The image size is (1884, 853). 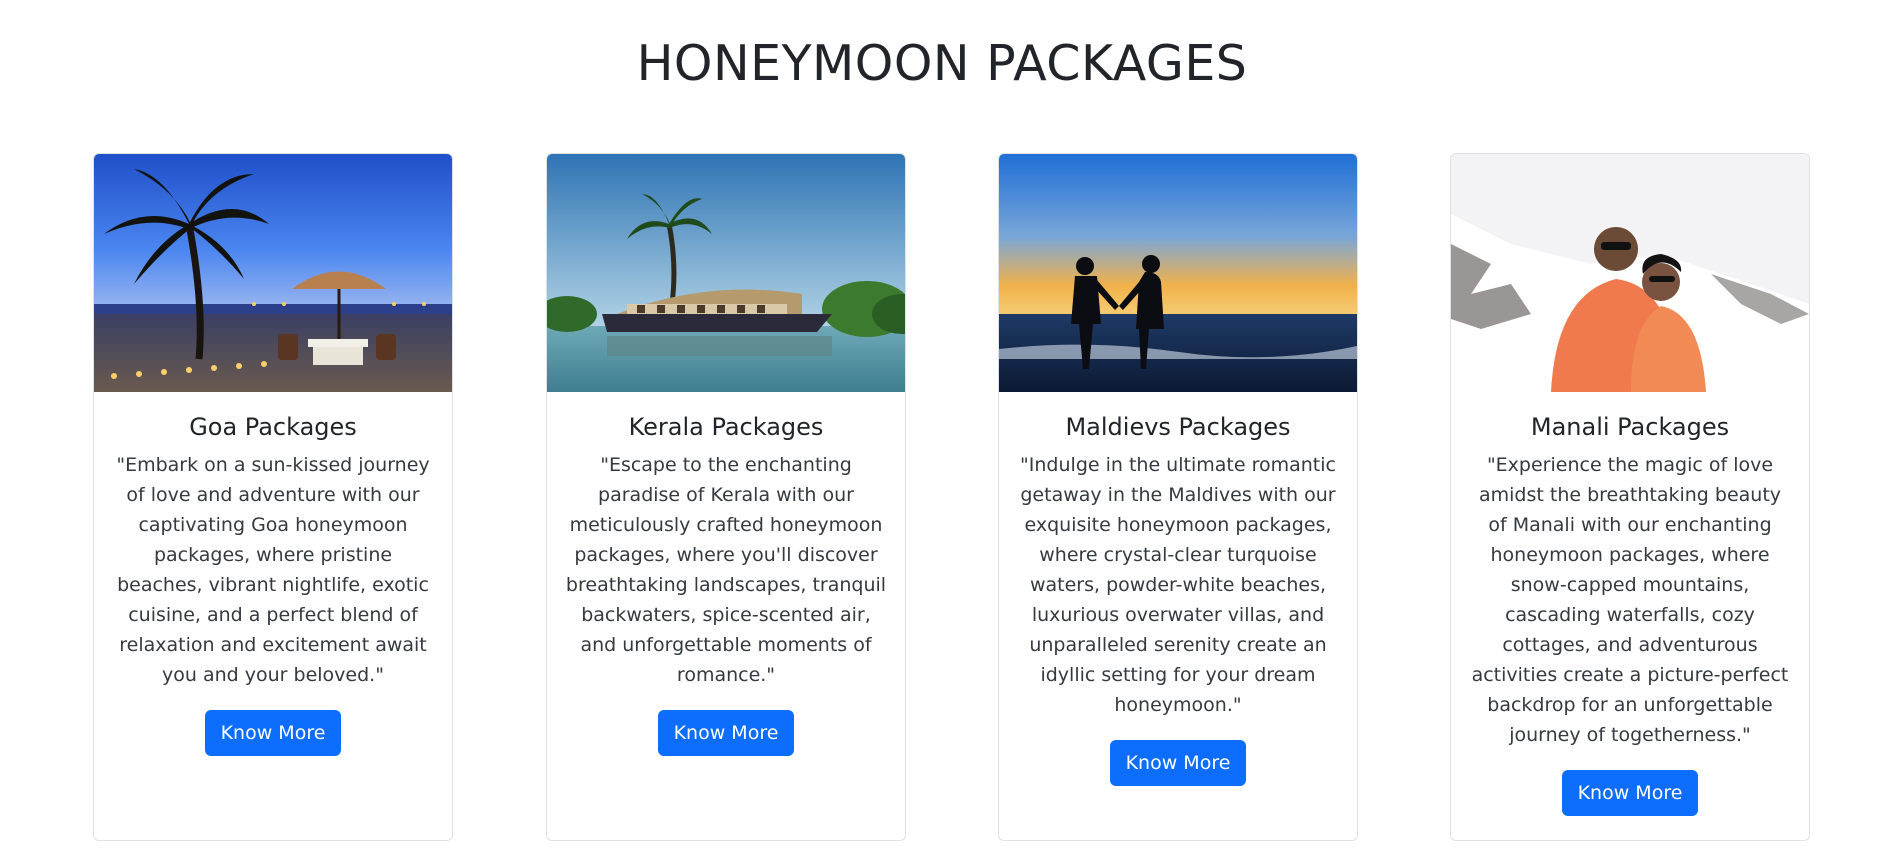 I want to click on know-more-button-kerala: Know More, so click(x=726, y=733).